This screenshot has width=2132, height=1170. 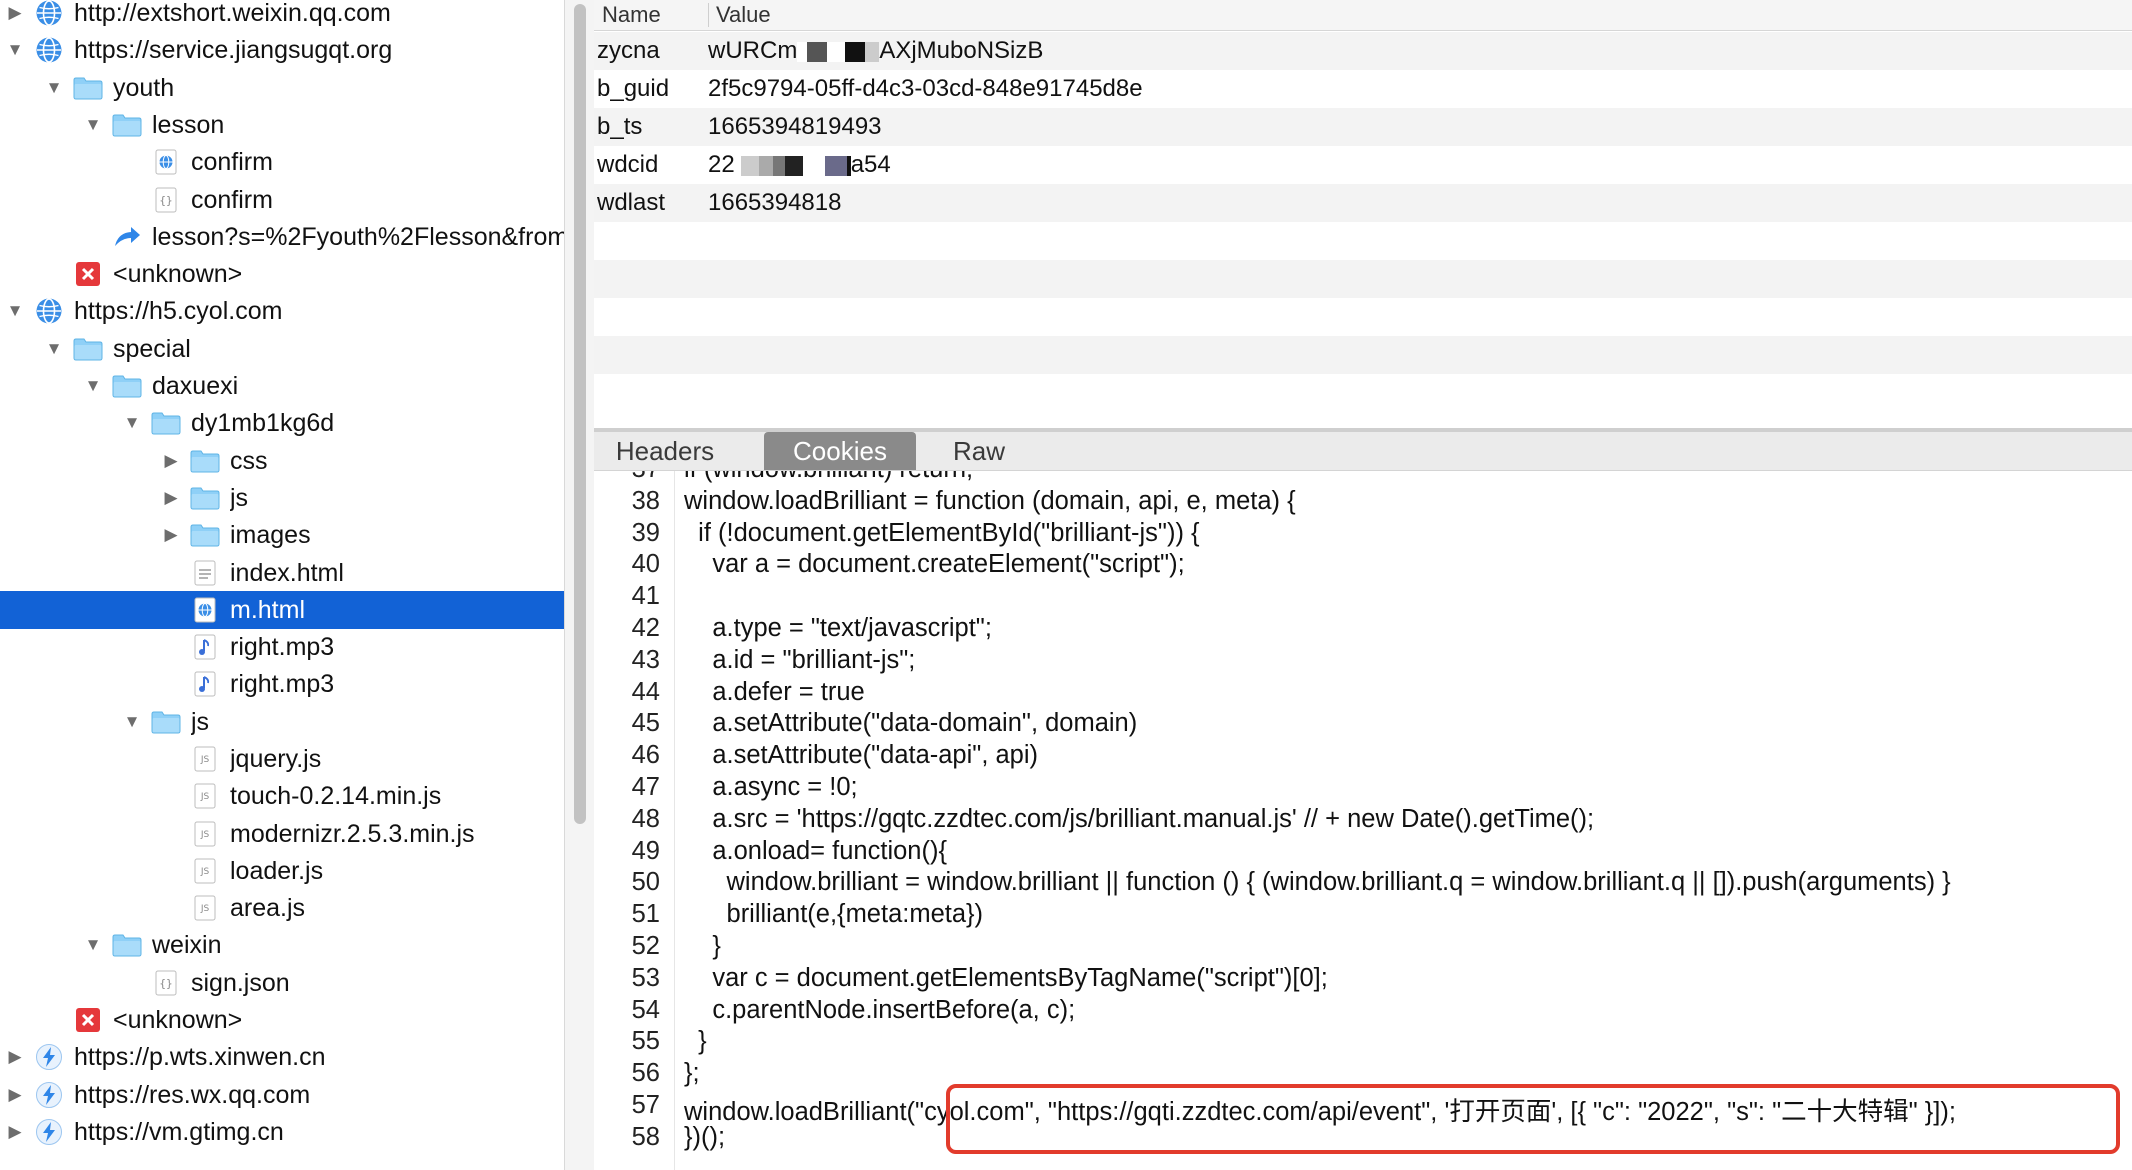 I want to click on tree-row: JS touch-0.2.14.min.js, so click(x=282, y=796).